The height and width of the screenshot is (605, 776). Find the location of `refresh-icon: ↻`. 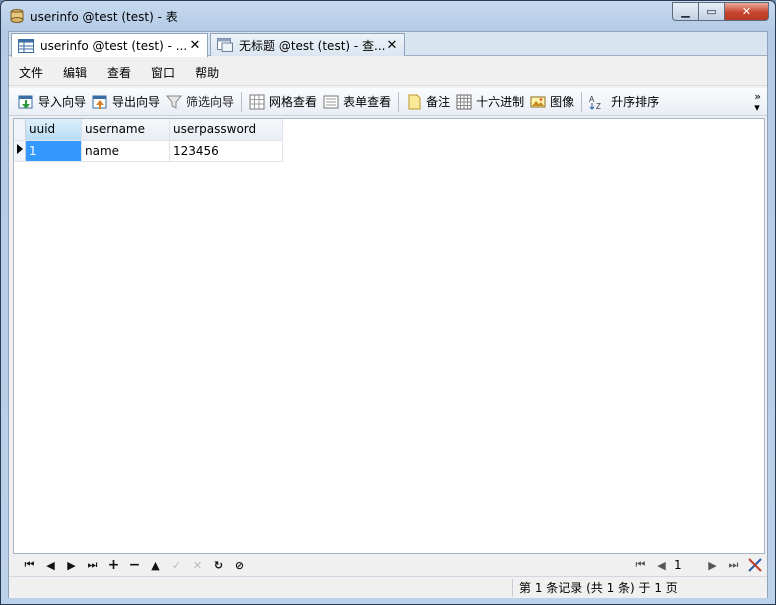

refresh-icon: ↻ is located at coordinates (218, 565).